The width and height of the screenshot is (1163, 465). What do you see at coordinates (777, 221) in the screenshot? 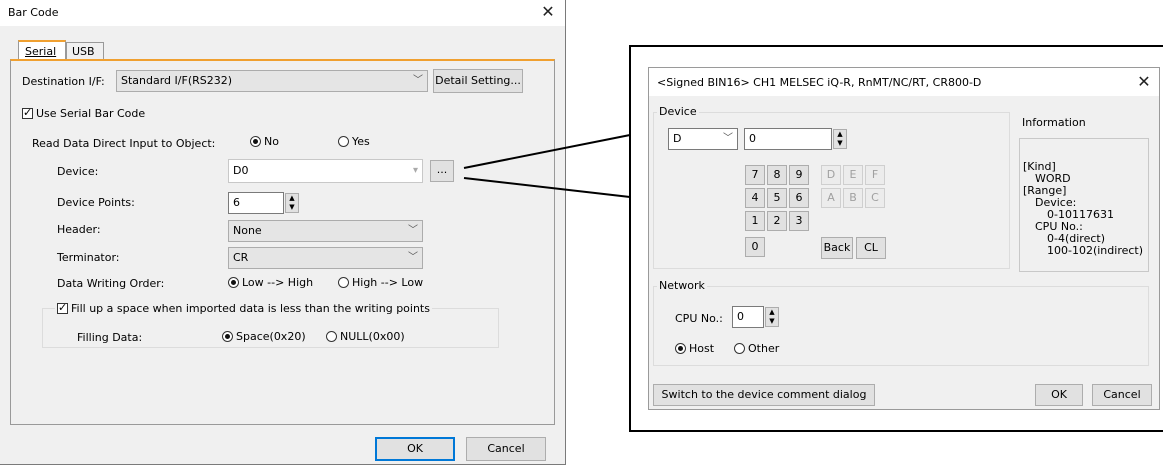
I see `key-2: 2` at bounding box center [777, 221].